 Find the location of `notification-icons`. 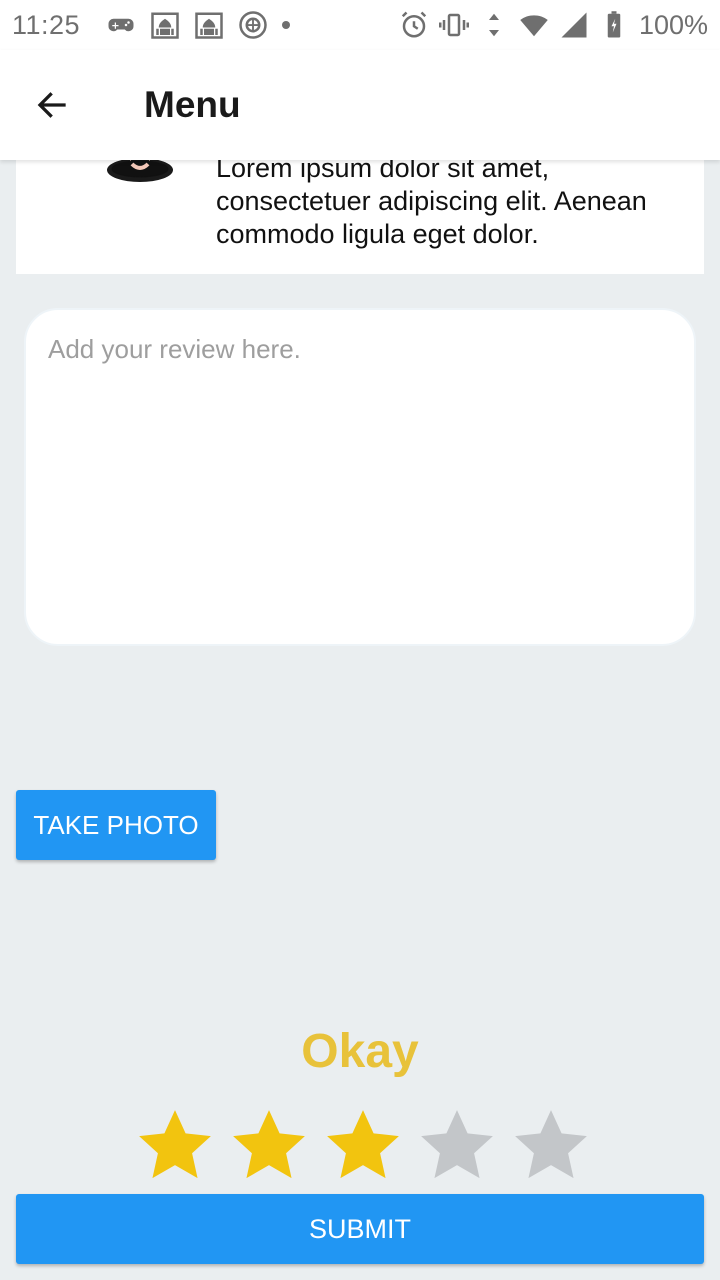

notification-icons is located at coordinates (198, 25).